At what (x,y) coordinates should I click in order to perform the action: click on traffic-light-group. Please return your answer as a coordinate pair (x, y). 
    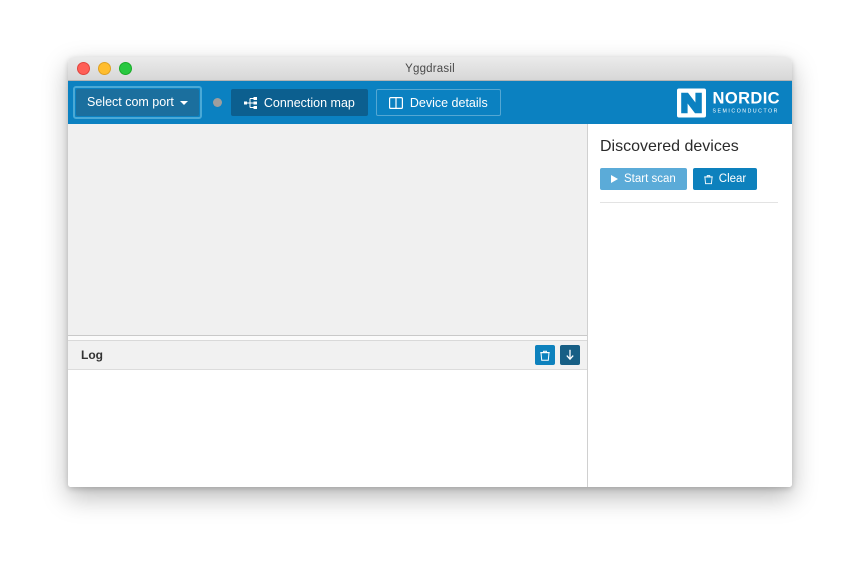
    Looking at the image, I should click on (104, 68).